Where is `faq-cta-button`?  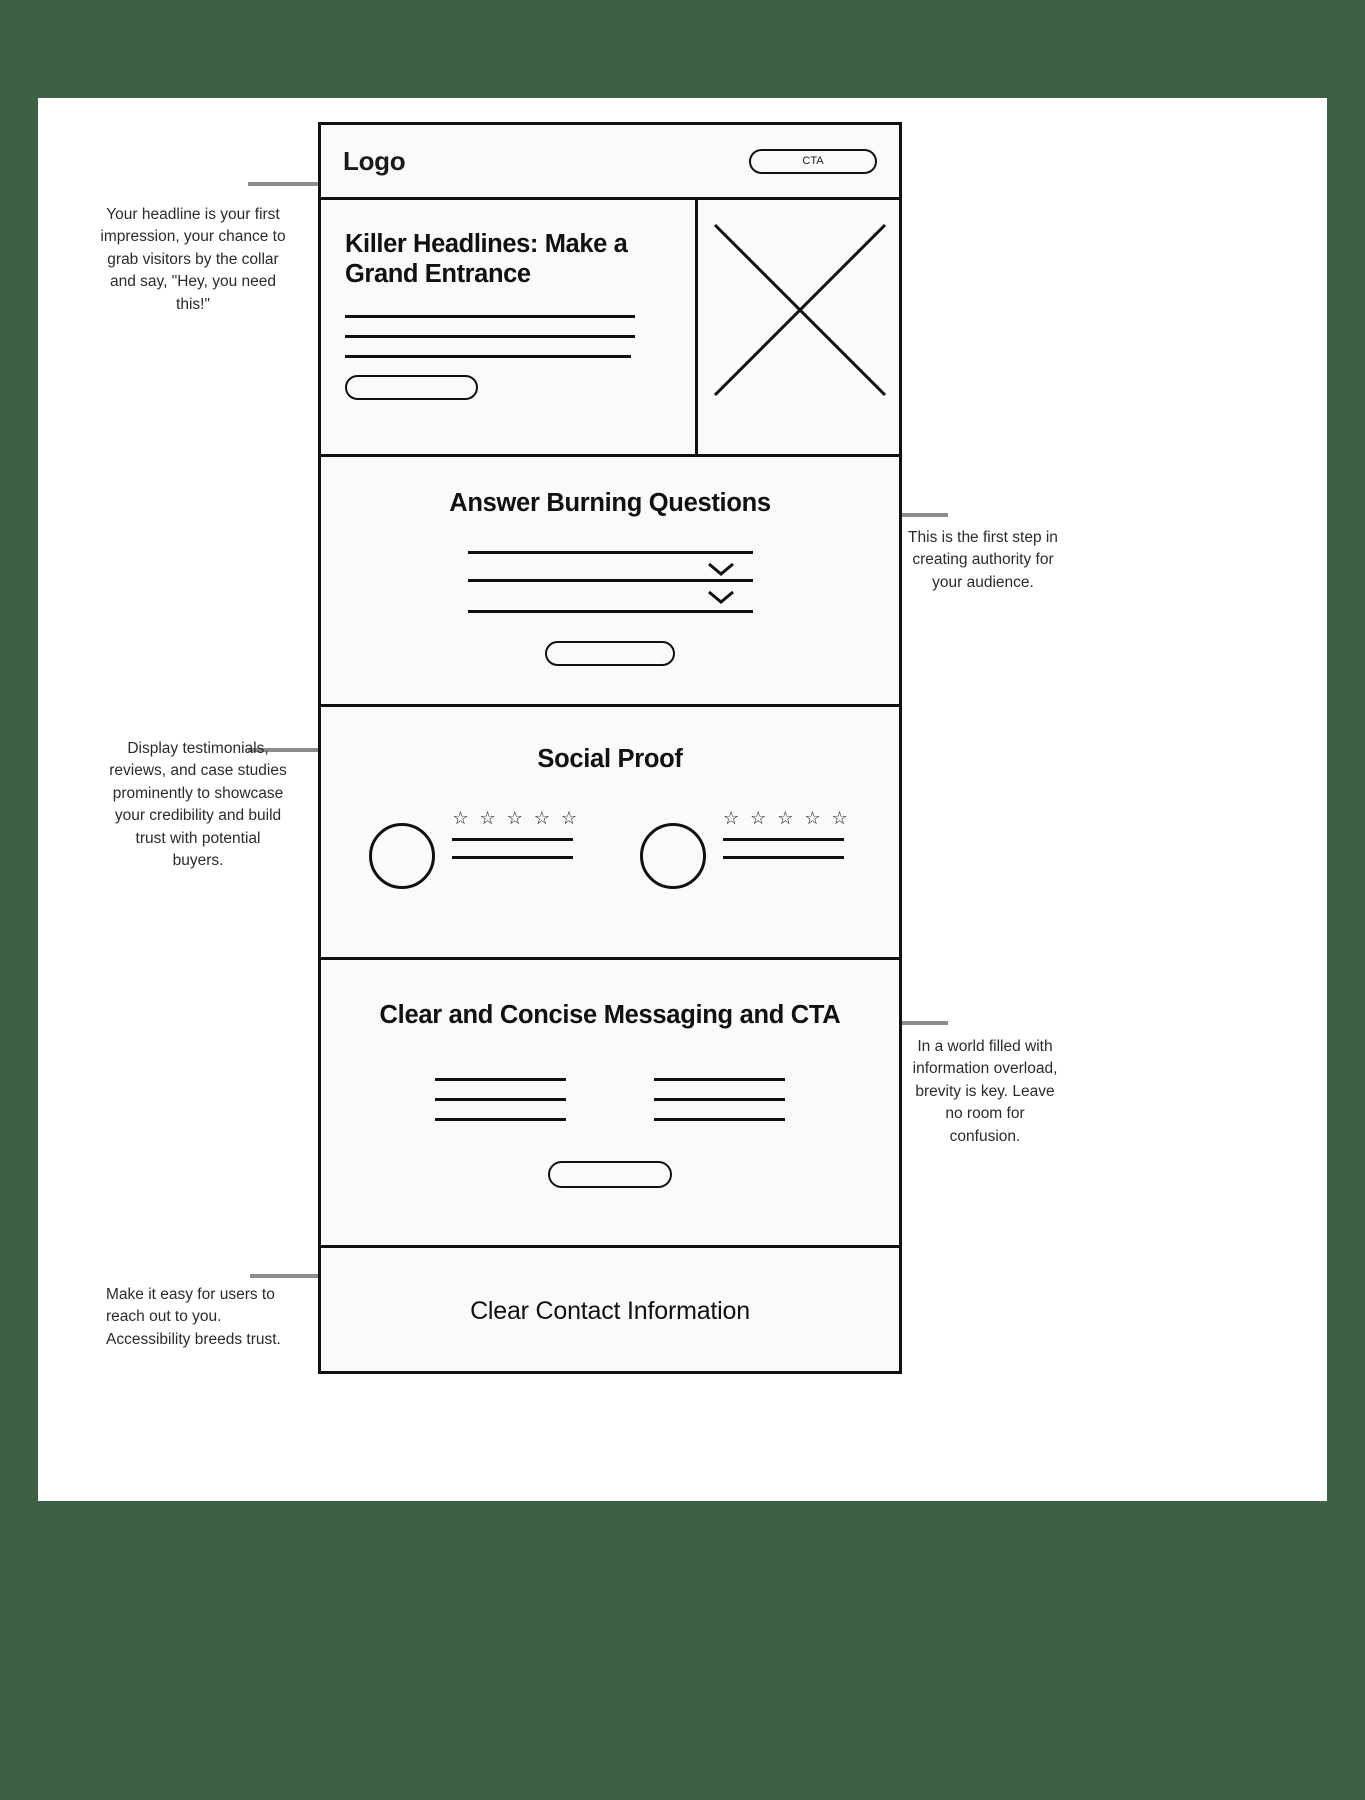 faq-cta-button is located at coordinates (610, 653).